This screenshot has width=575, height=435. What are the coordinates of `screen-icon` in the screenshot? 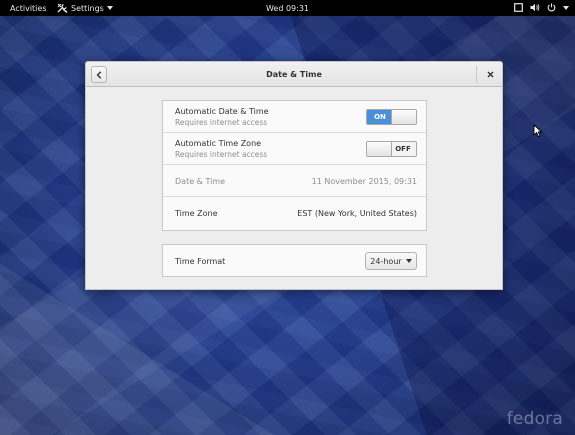 It's located at (518, 7).